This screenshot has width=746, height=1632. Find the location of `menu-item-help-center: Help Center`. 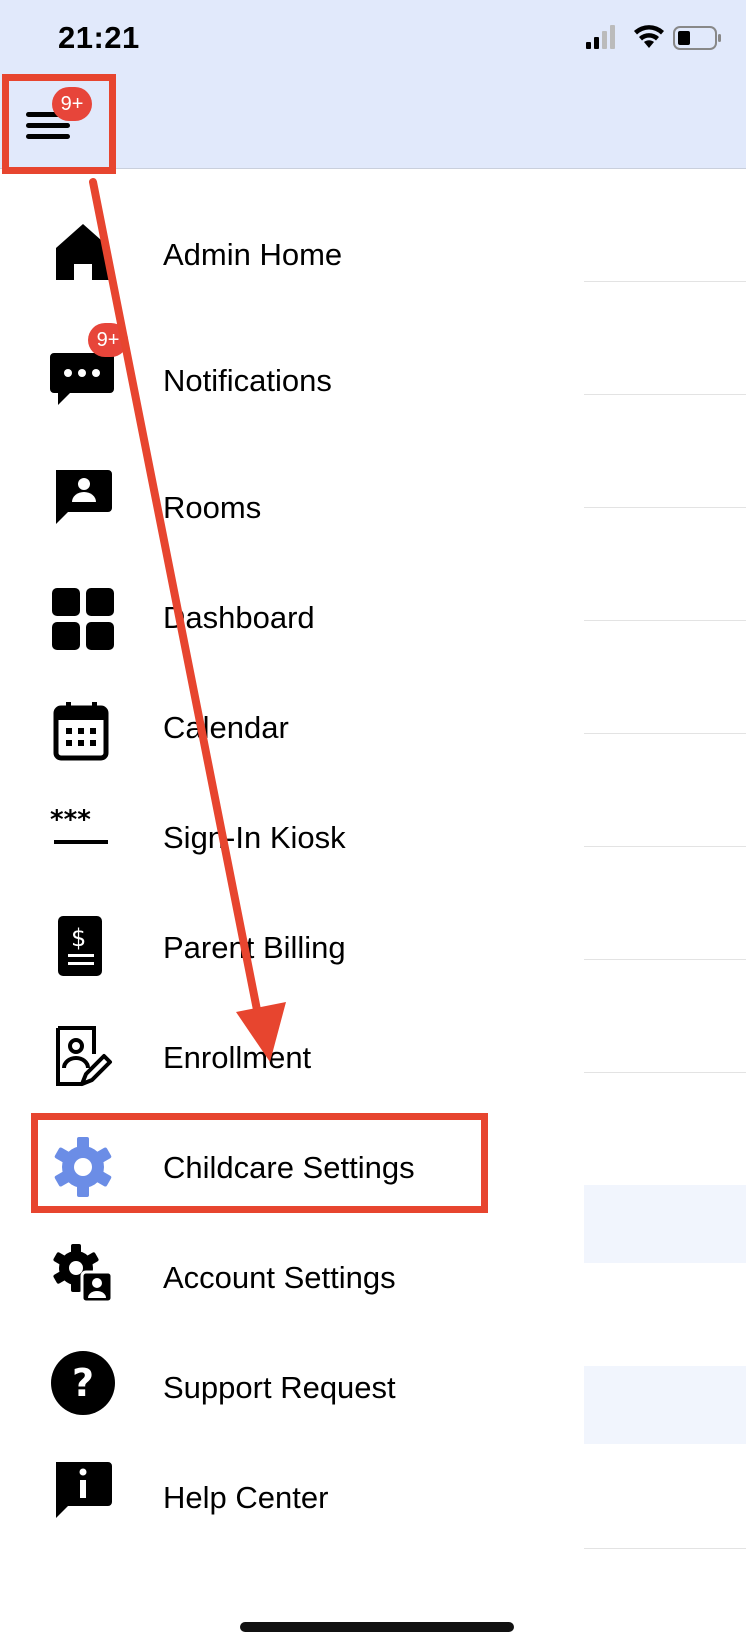

menu-item-help-center: Help Center is located at coordinates (290, 1495).